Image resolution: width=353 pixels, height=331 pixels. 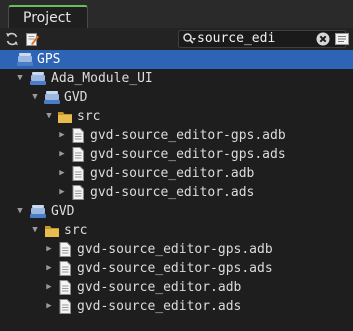 I want to click on search-value: source_edi, so click(x=236, y=38).